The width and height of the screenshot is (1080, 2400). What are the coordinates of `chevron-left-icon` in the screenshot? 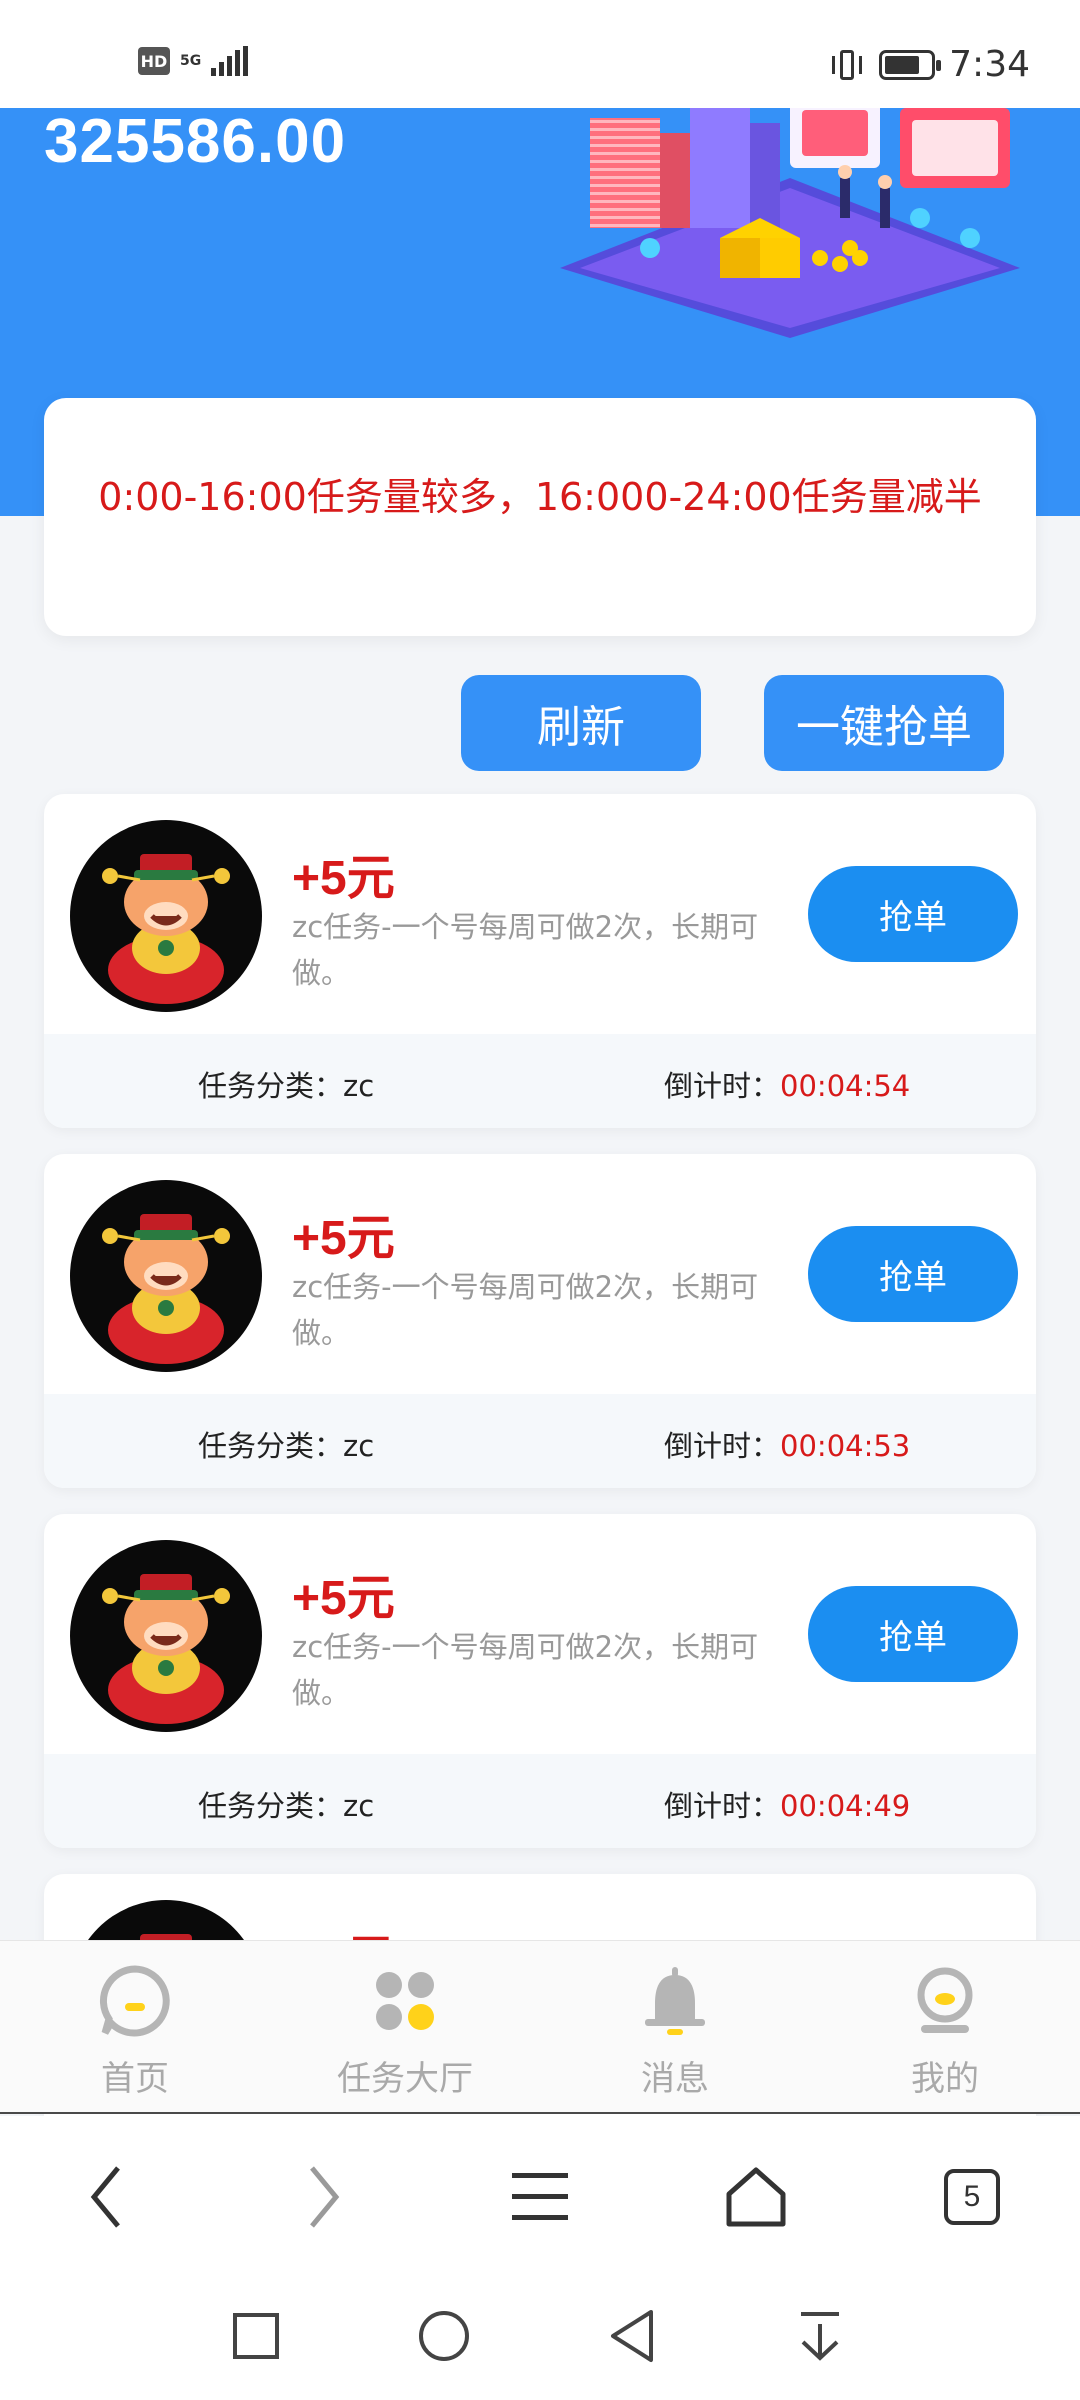 It's located at (105, 2197).